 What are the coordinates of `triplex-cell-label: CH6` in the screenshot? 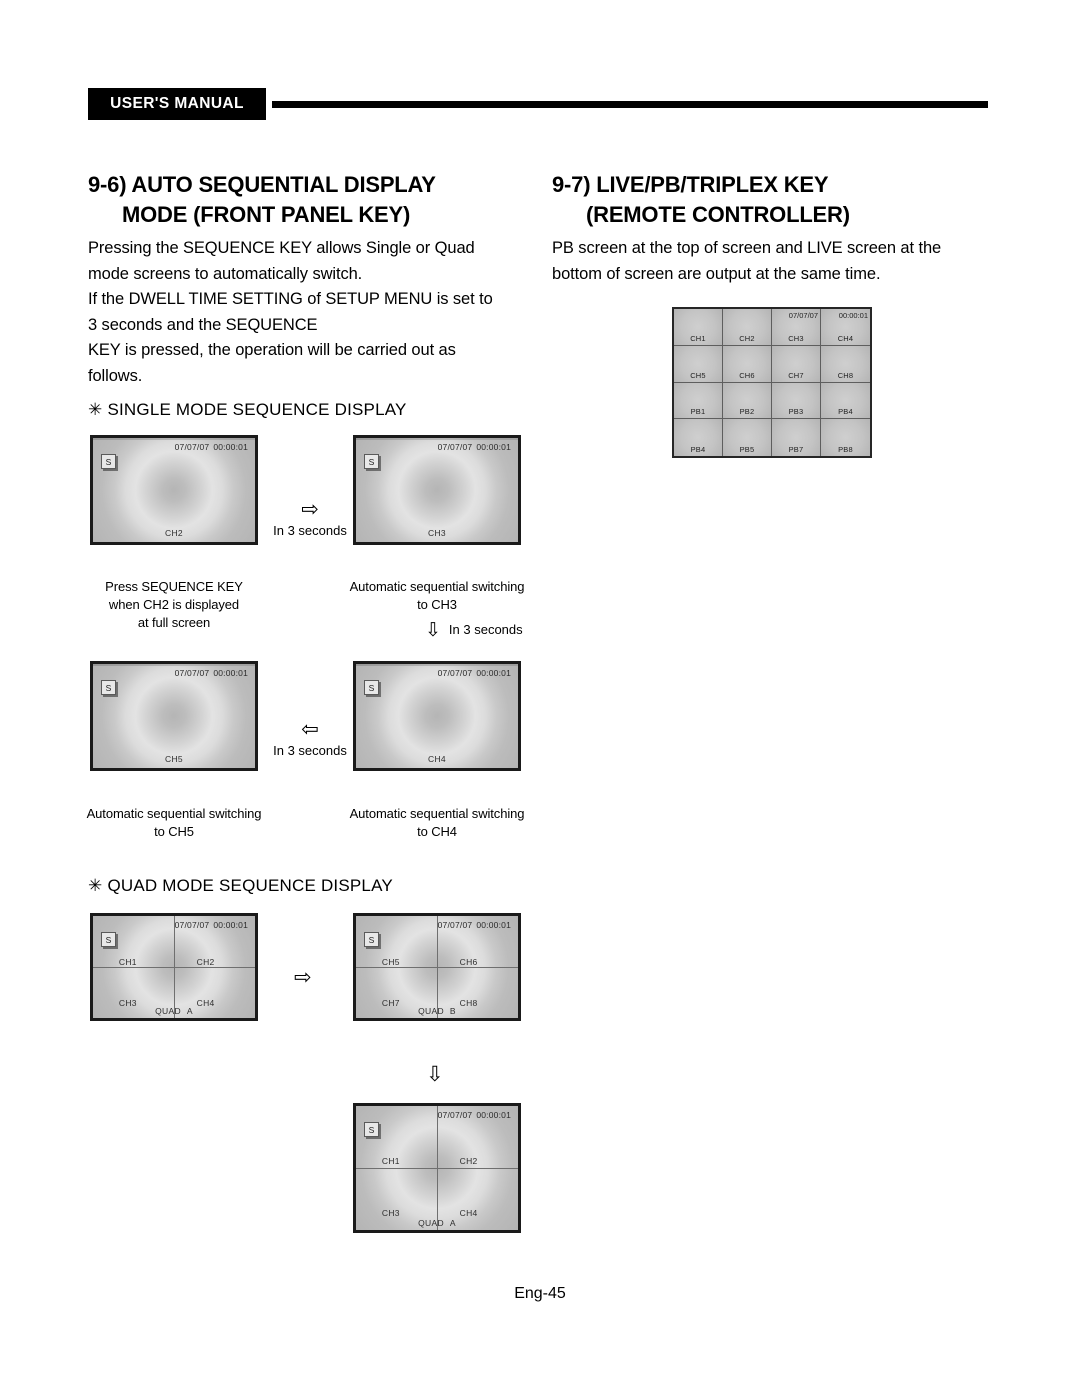 It's located at (747, 375).